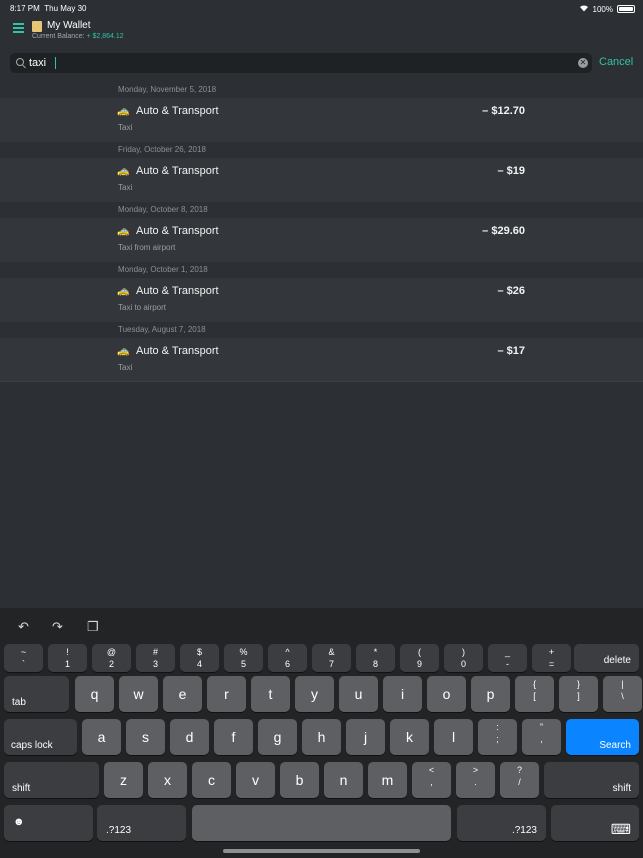  Describe the element at coordinates (138, 694) in the screenshot. I see `key-letter: w` at that location.